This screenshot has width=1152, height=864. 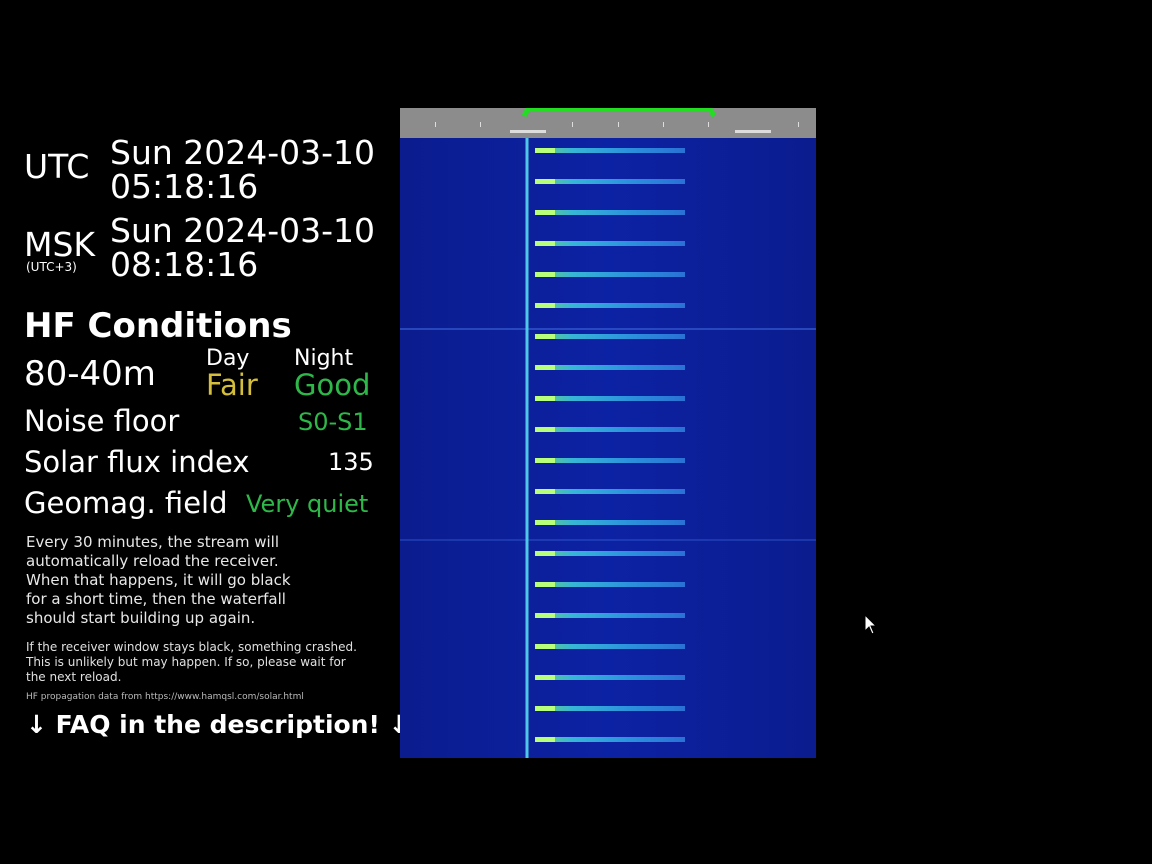 I want to click on band-label: 80-40m, so click(x=90, y=374).